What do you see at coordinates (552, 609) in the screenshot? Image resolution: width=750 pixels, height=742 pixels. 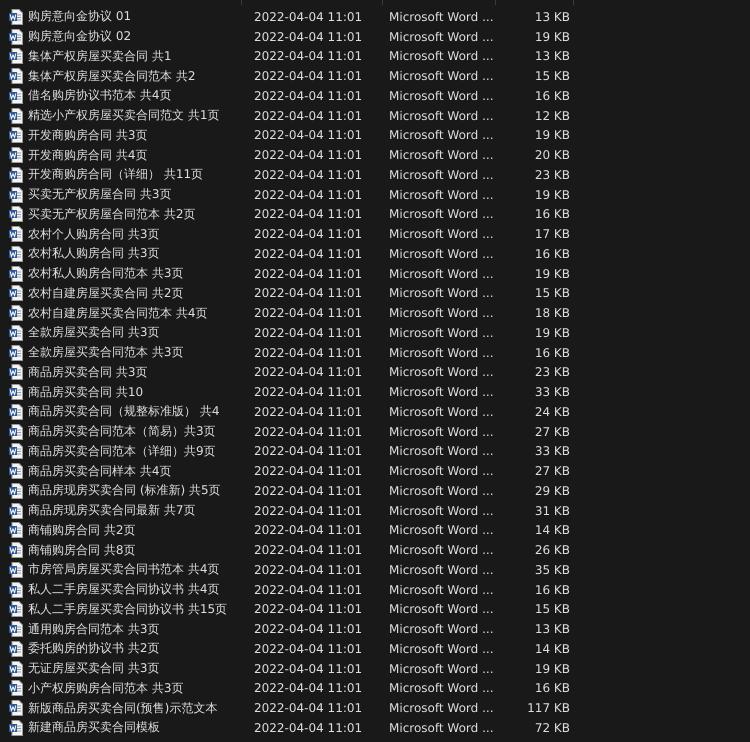 I see `file-size: 15 KB` at bounding box center [552, 609].